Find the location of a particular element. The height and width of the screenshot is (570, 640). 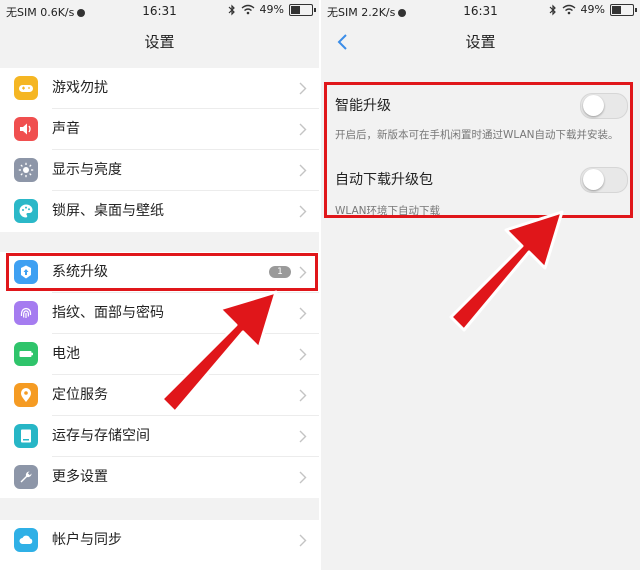

wrench-icon is located at coordinates (26, 477).